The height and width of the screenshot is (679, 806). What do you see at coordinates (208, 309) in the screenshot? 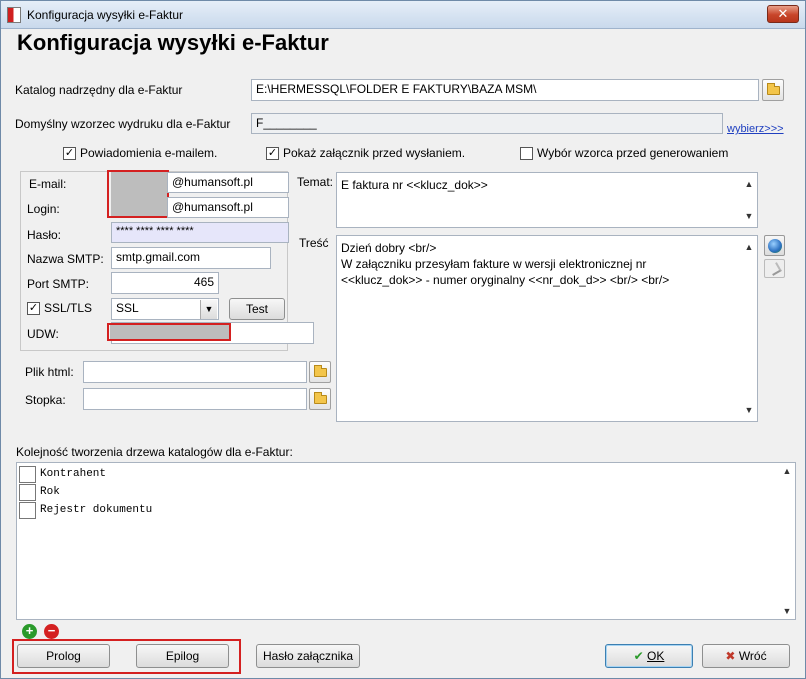
I see `chevron-down-icon: ▼` at bounding box center [208, 309].